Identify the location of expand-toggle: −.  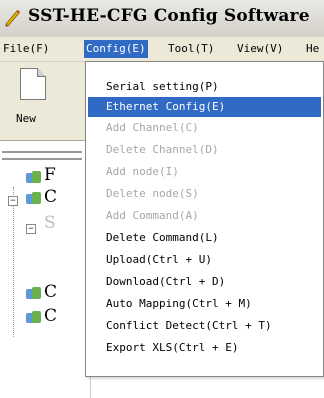
(13, 201).